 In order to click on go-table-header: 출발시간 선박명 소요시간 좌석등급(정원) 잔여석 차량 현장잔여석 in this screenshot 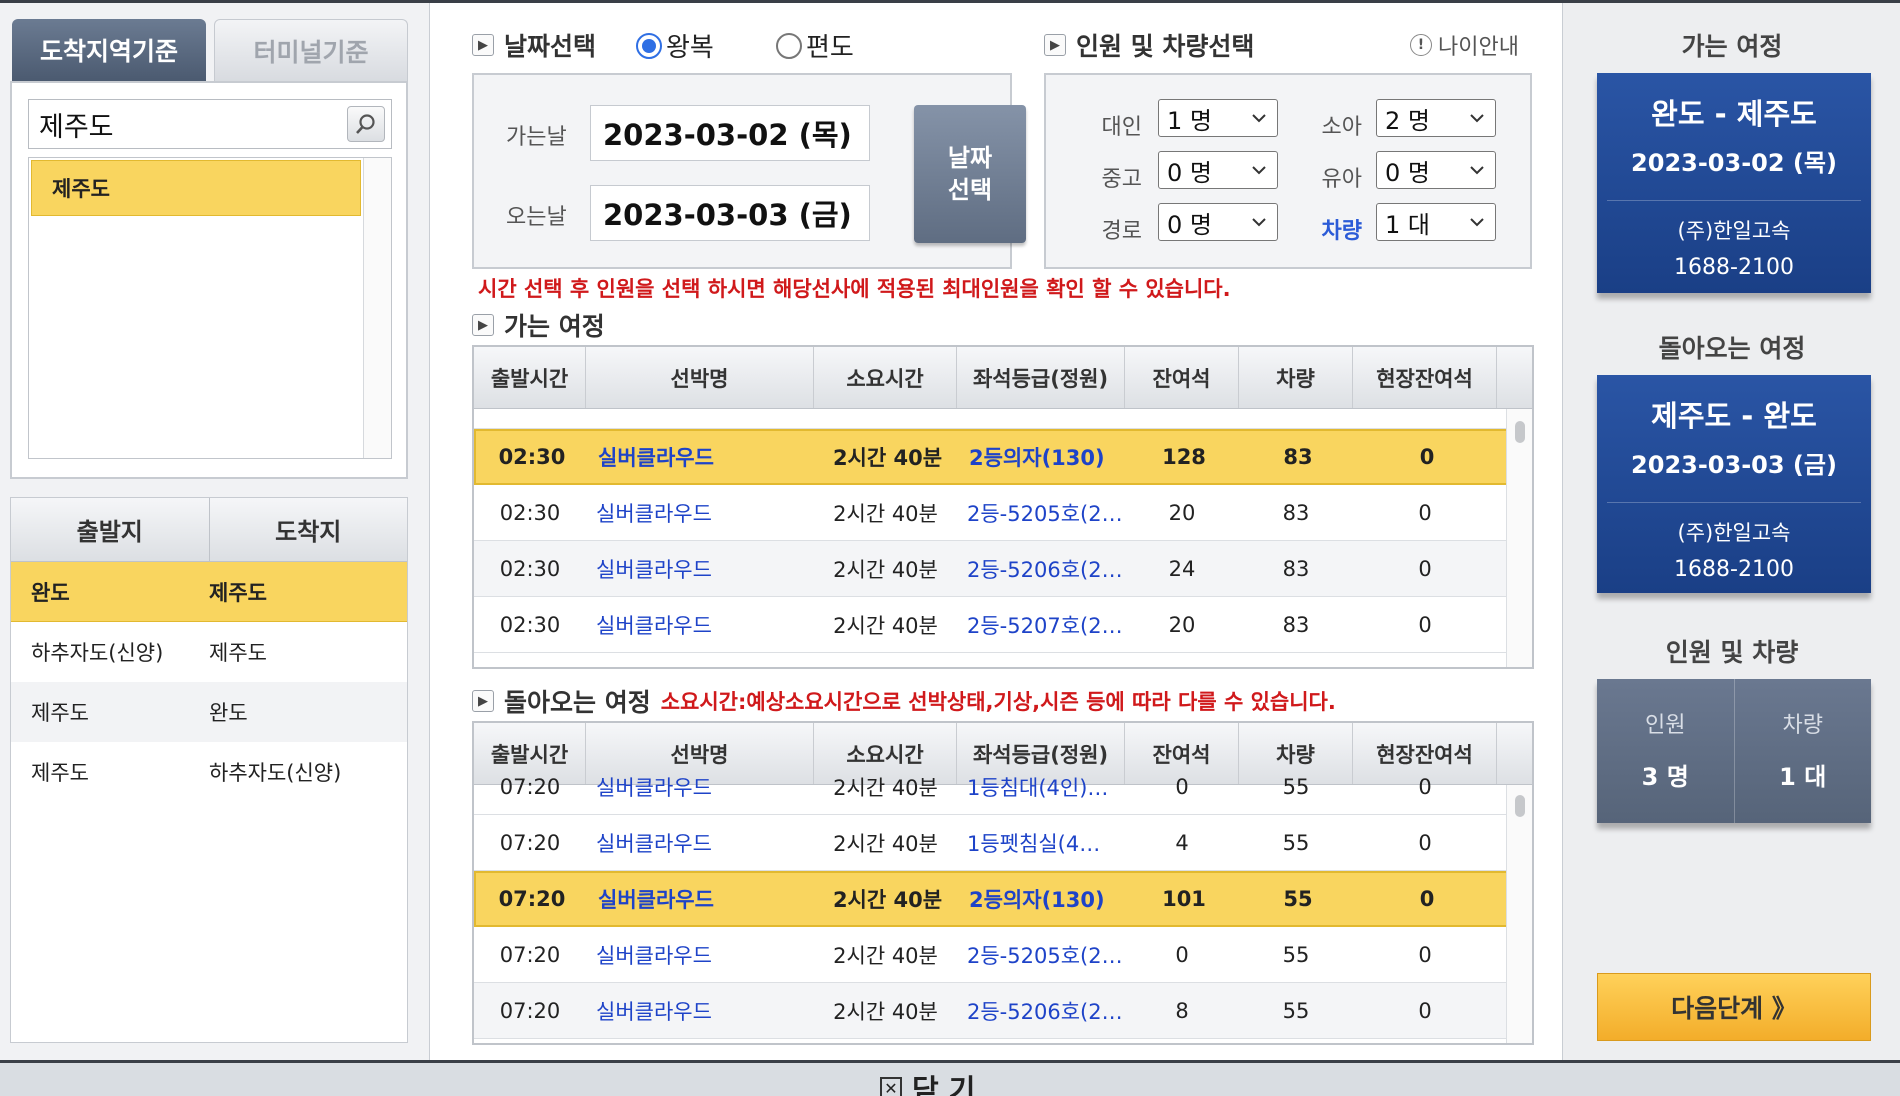, I will do `click(1003, 378)`.